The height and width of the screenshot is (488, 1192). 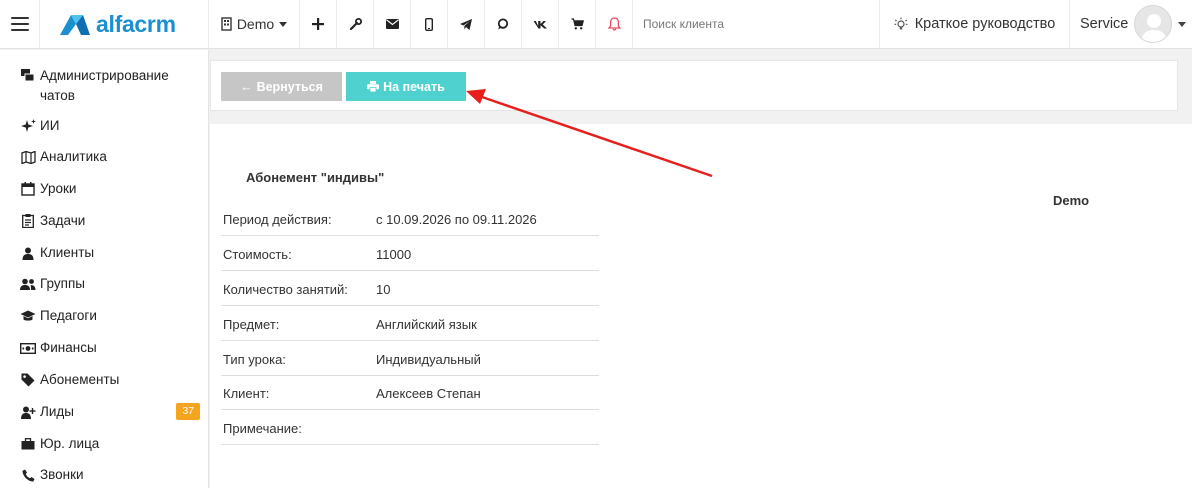 What do you see at coordinates (28, 475) in the screenshot?
I see `phone-icon` at bounding box center [28, 475].